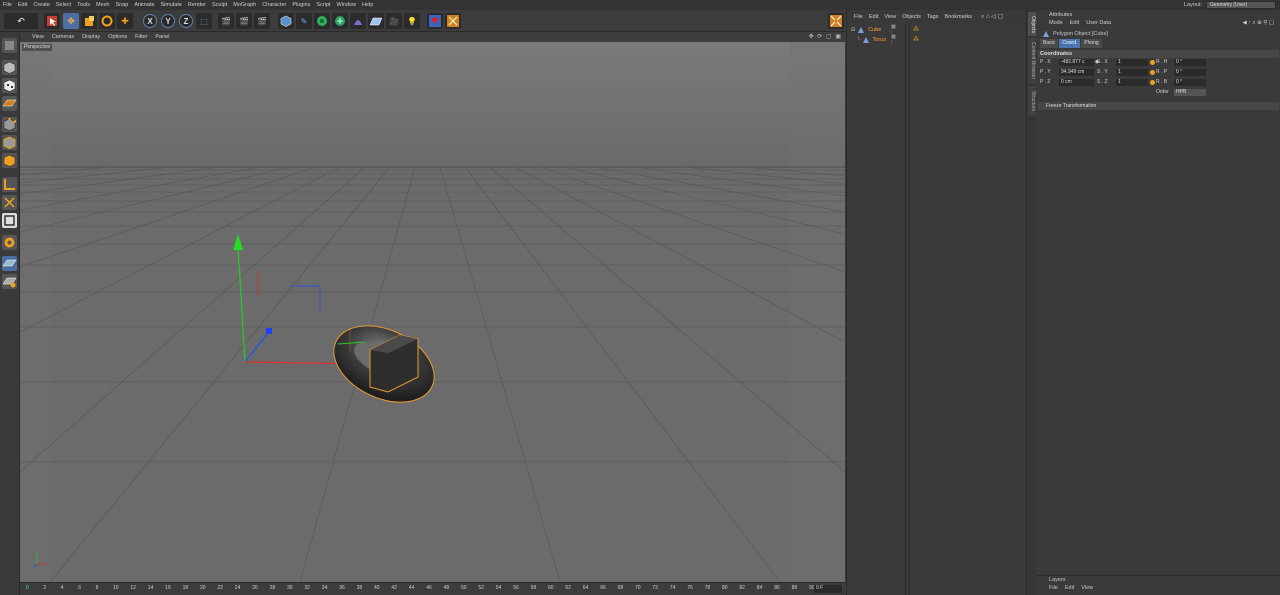  I want to click on axis-y-toggle: Y, so click(168, 21).